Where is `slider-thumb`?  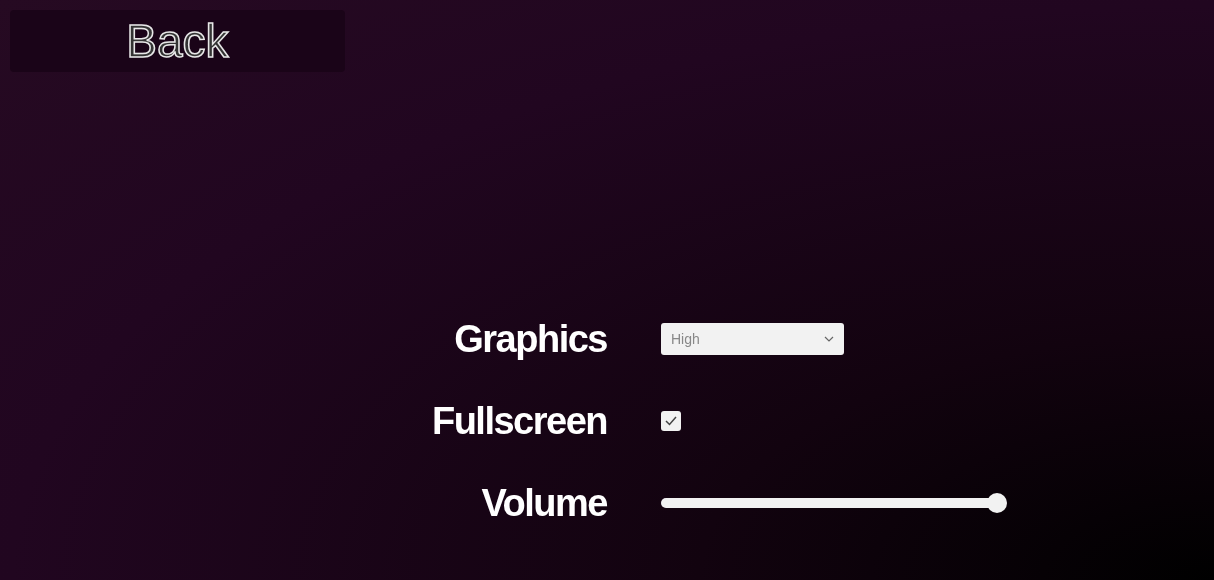 slider-thumb is located at coordinates (997, 503).